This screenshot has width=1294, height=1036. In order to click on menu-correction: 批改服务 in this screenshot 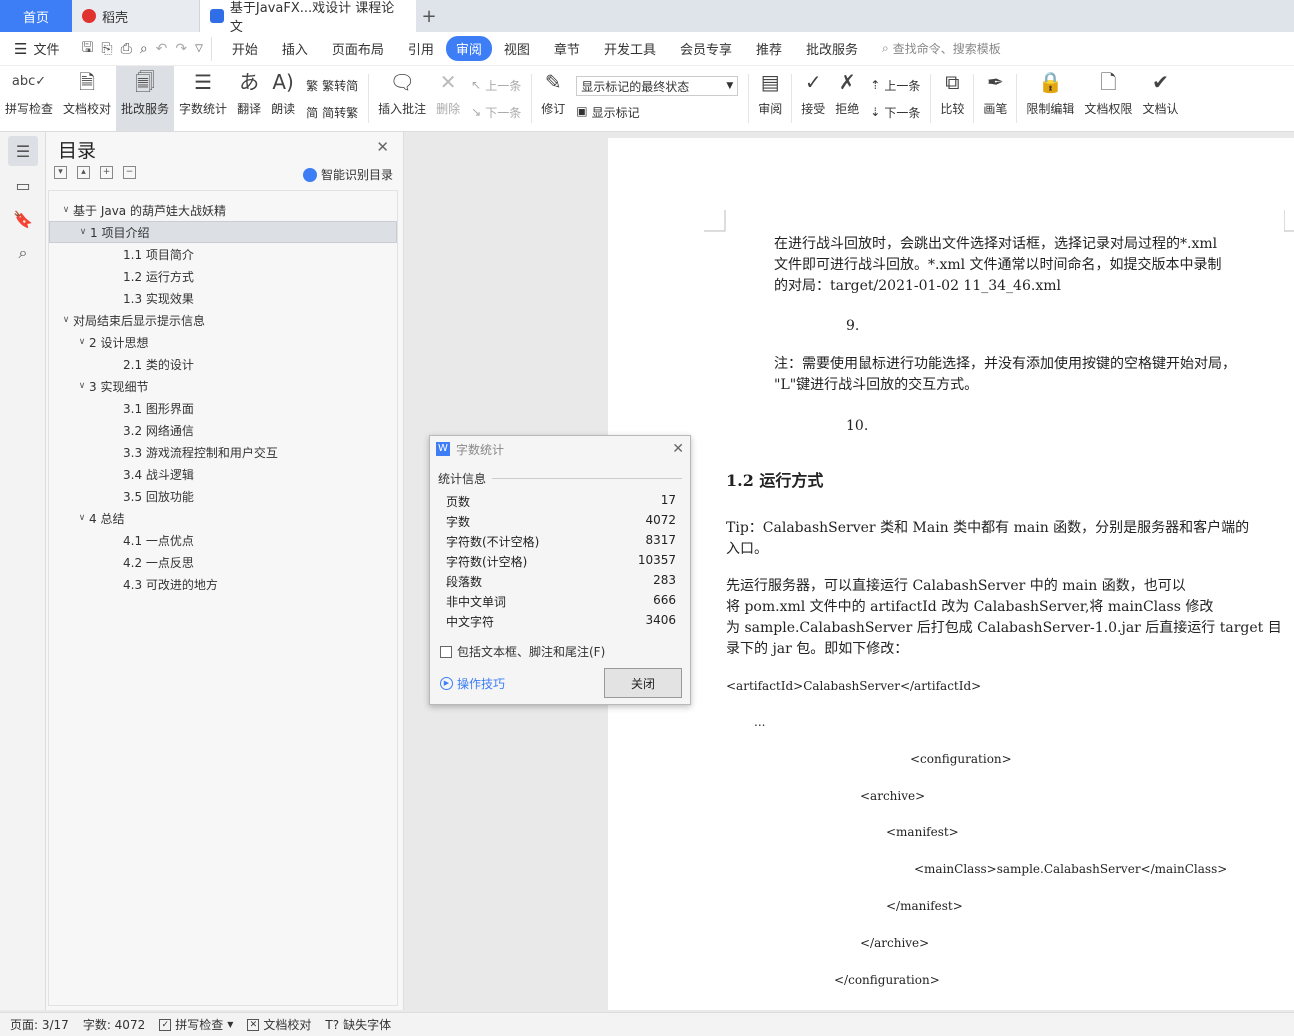, I will do `click(832, 48)`.